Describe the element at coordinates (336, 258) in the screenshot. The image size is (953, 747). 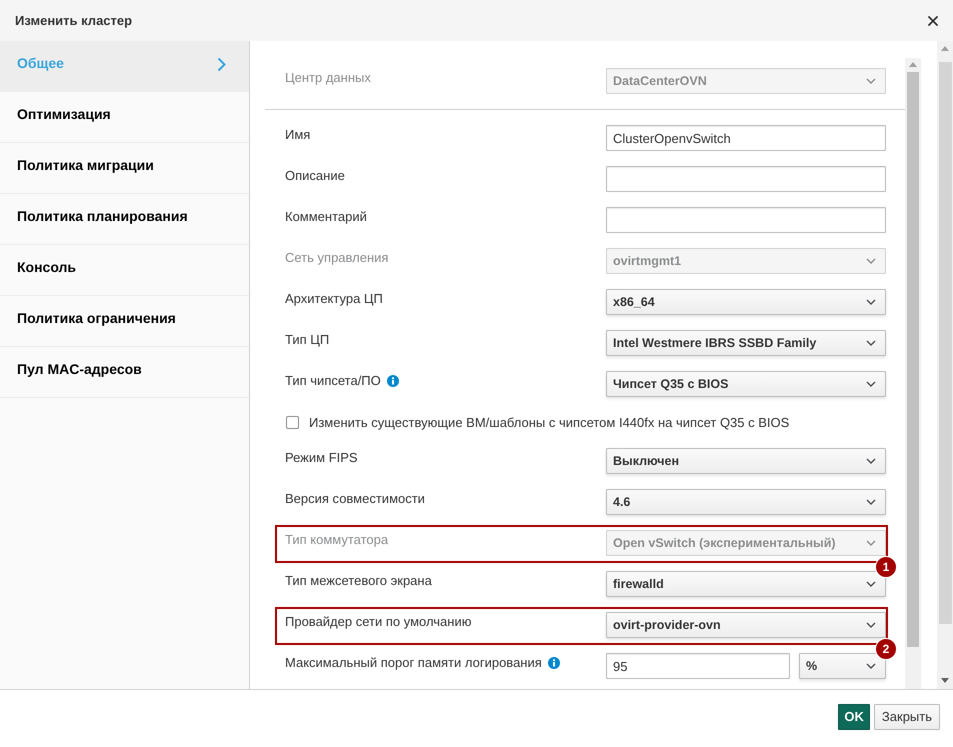
I see `field-label: Сеть управления` at that location.